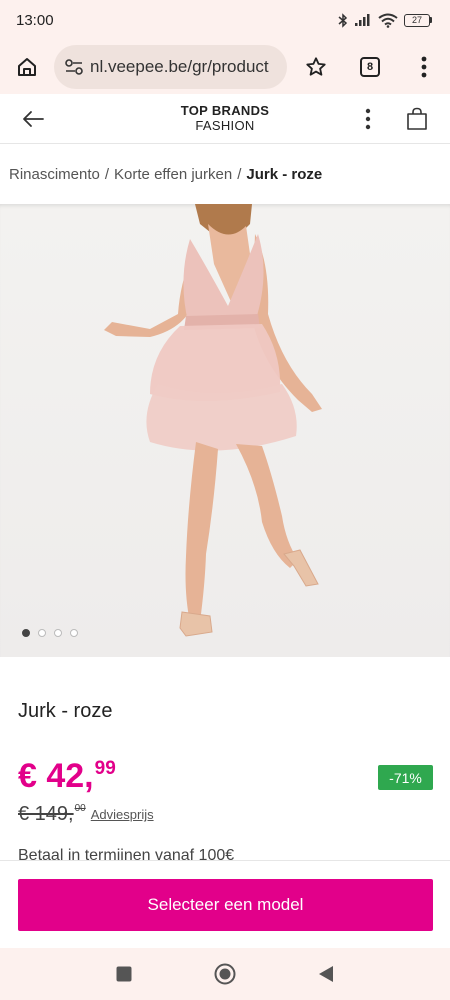  I want to click on cta-area: Selecteer een model, so click(225, 904).